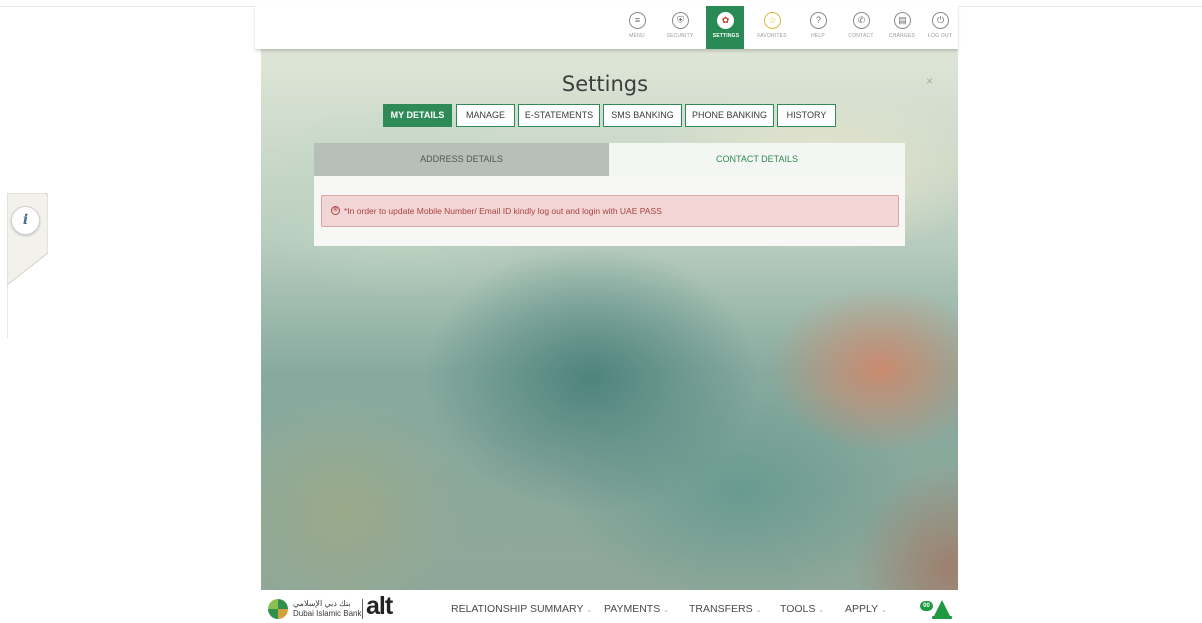 The height and width of the screenshot is (623, 1202). Describe the element at coordinates (362, 609) in the screenshot. I see `logo-divider` at that location.